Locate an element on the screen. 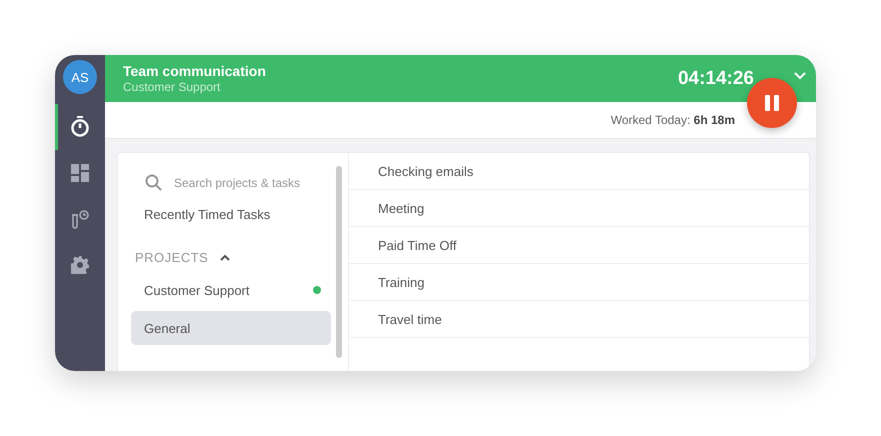 The height and width of the screenshot is (436, 881). task-item: Checking emails is located at coordinates (426, 171).